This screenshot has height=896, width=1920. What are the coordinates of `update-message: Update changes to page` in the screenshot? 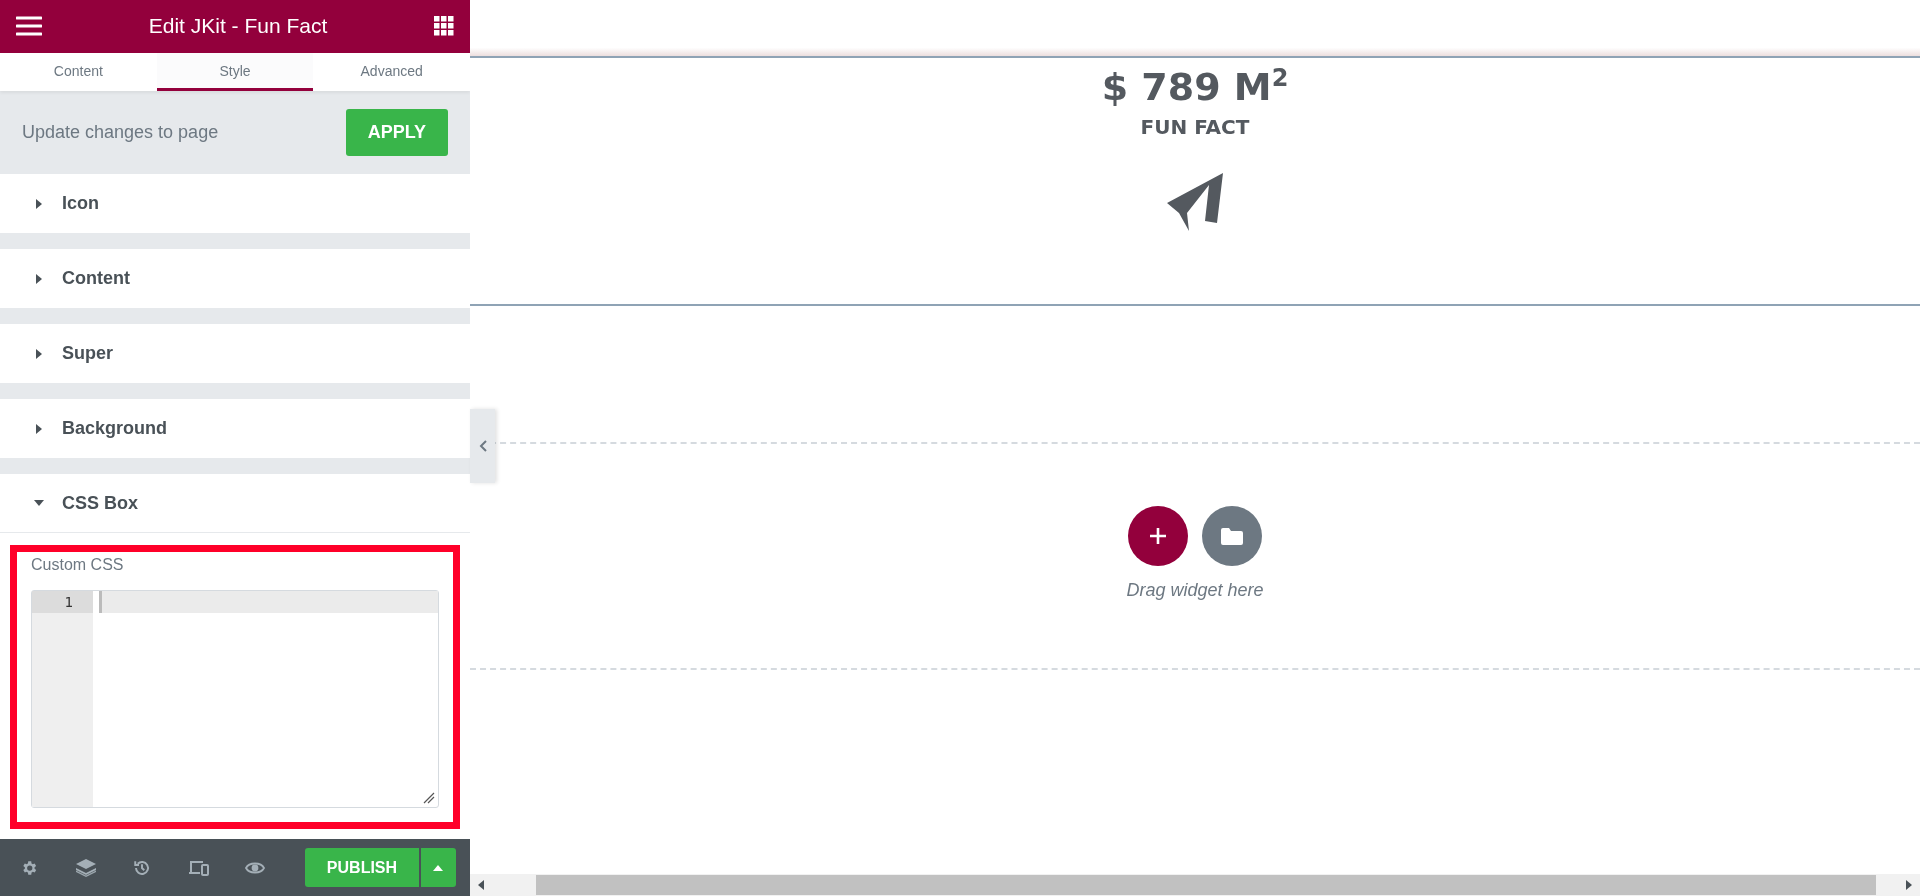 It's located at (120, 133).